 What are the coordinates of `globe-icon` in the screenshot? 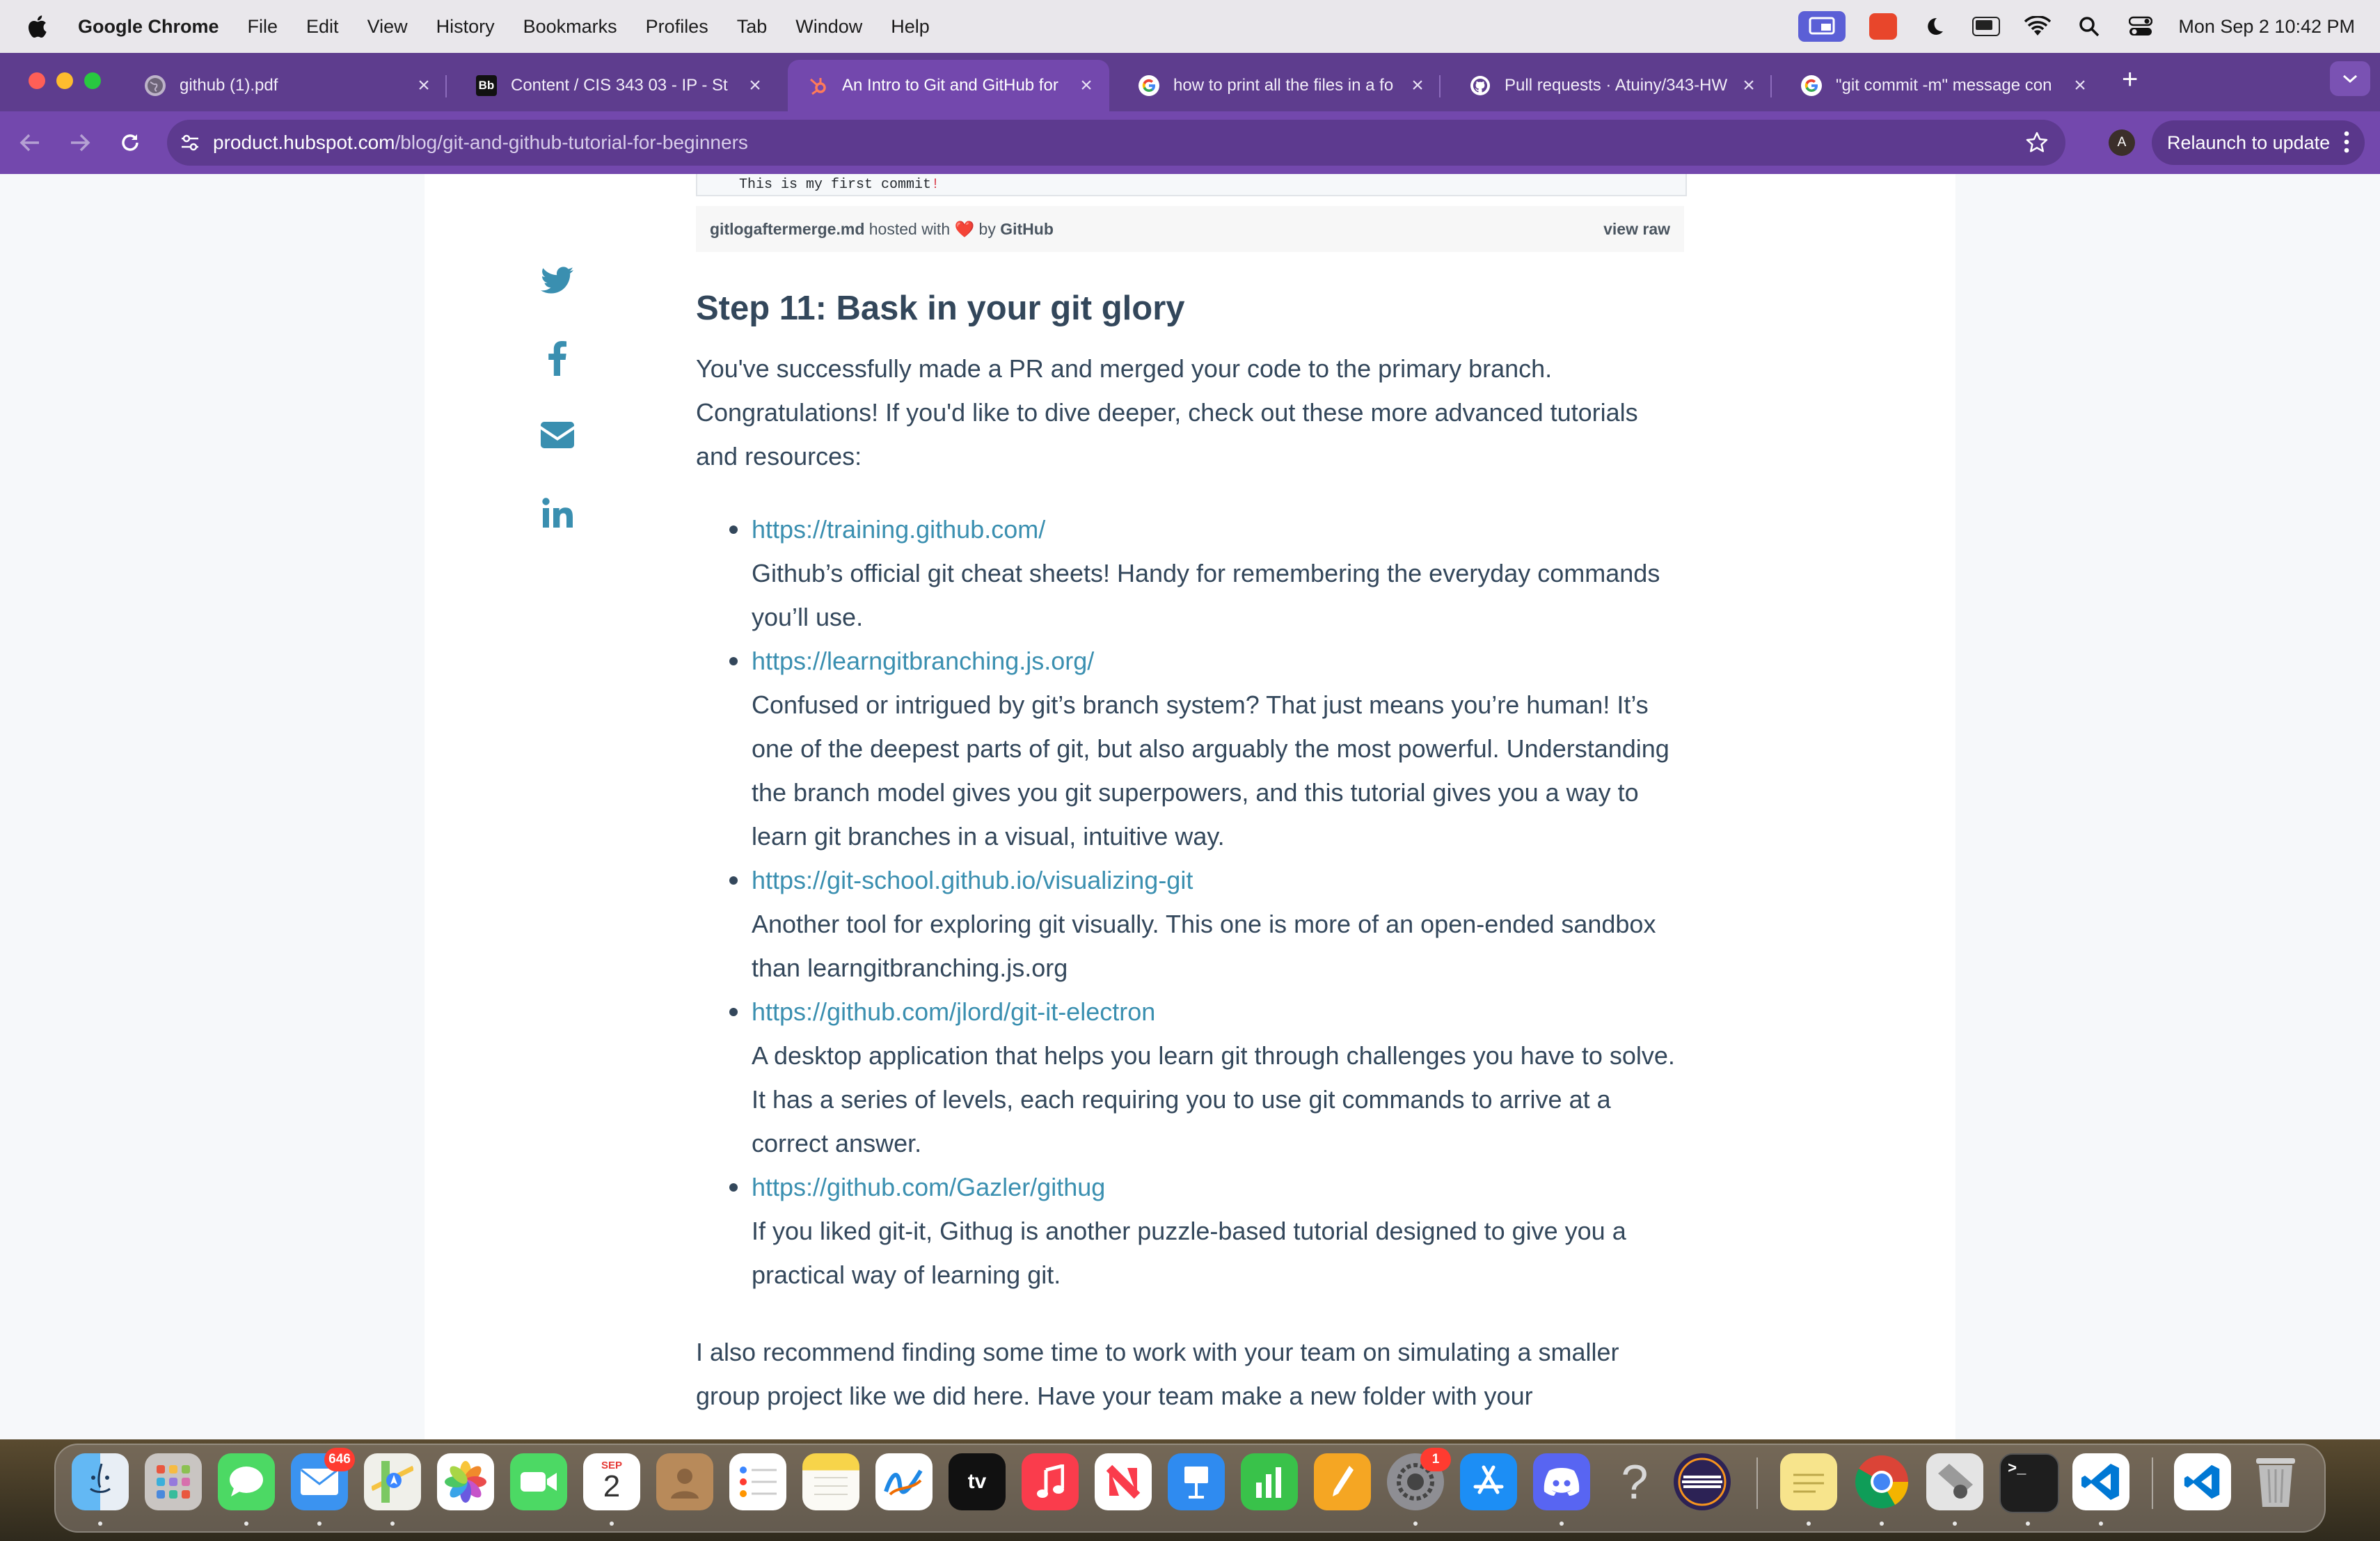 It's located at (155, 85).